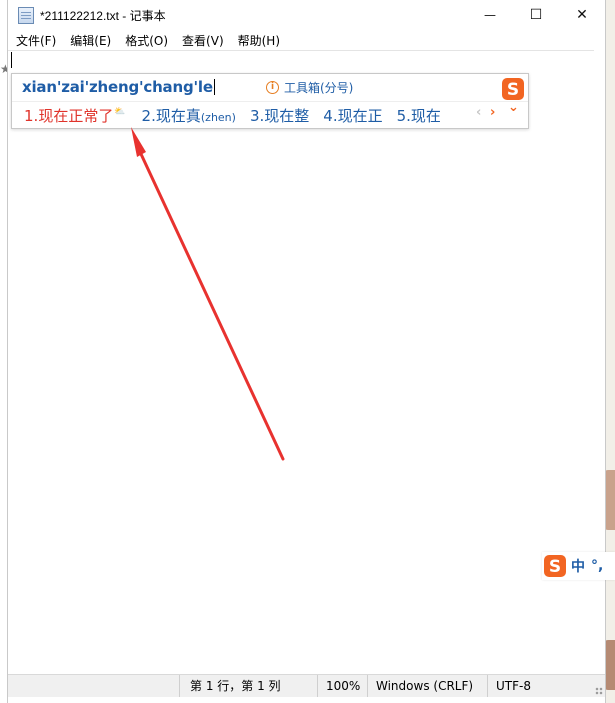 Image resolution: width=615 pixels, height=703 pixels. I want to click on ime-candidate-4: 4.现在正, so click(352, 115).